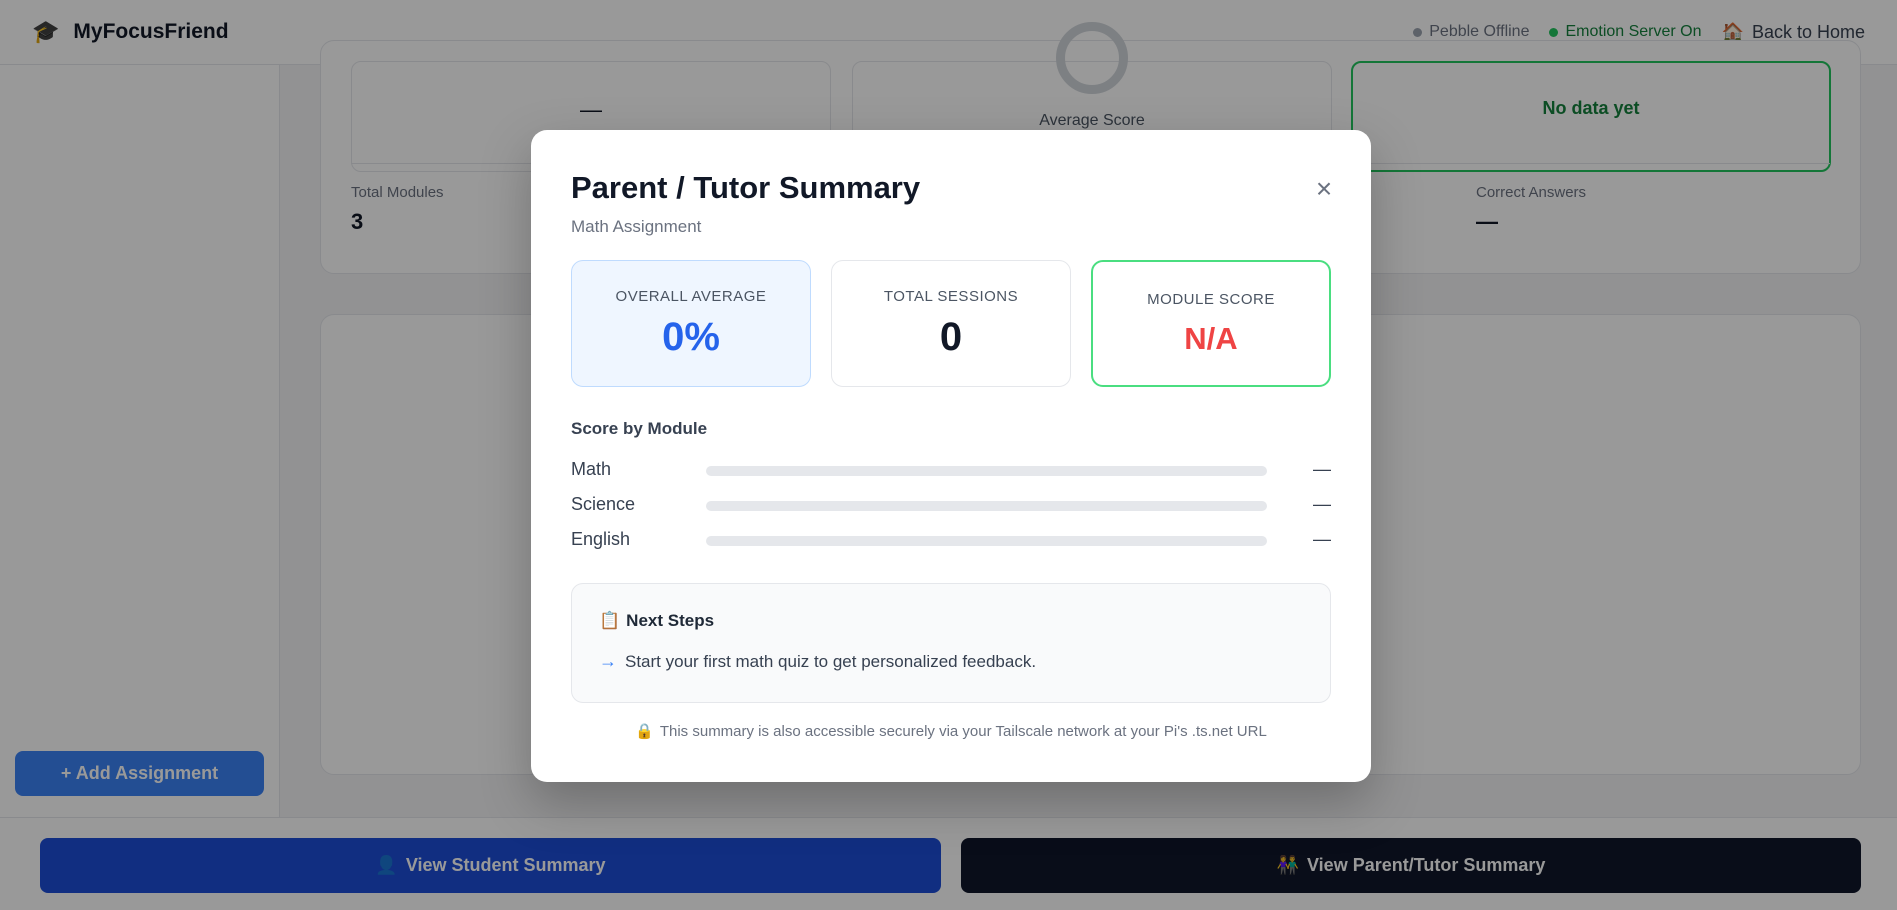 The height and width of the screenshot is (910, 1897). Describe the element at coordinates (603, 504) in the screenshot. I see `module-name: Science` at that location.